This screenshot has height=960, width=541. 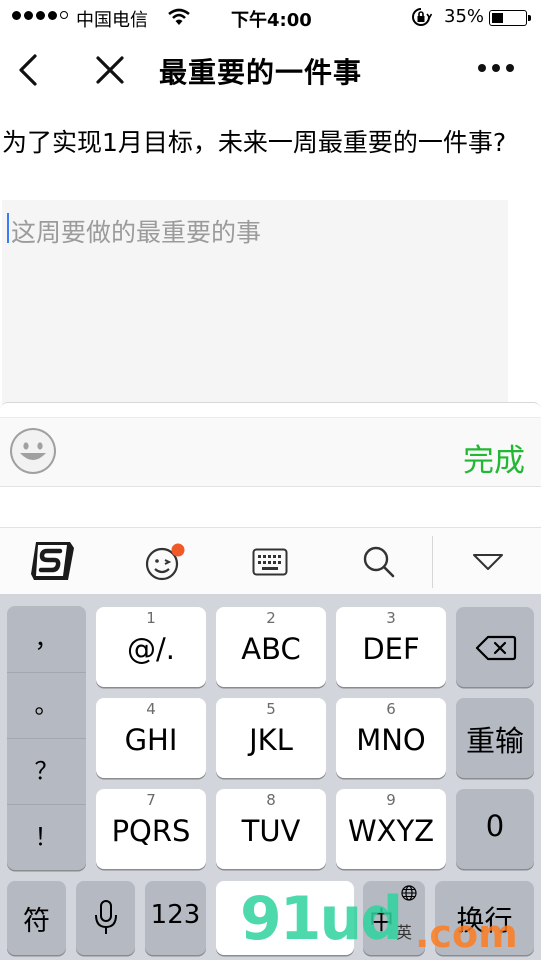 What do you see at coordinates (8, 228) in the screenshot?
I see `text-caret` at bounding box center [8, 228].